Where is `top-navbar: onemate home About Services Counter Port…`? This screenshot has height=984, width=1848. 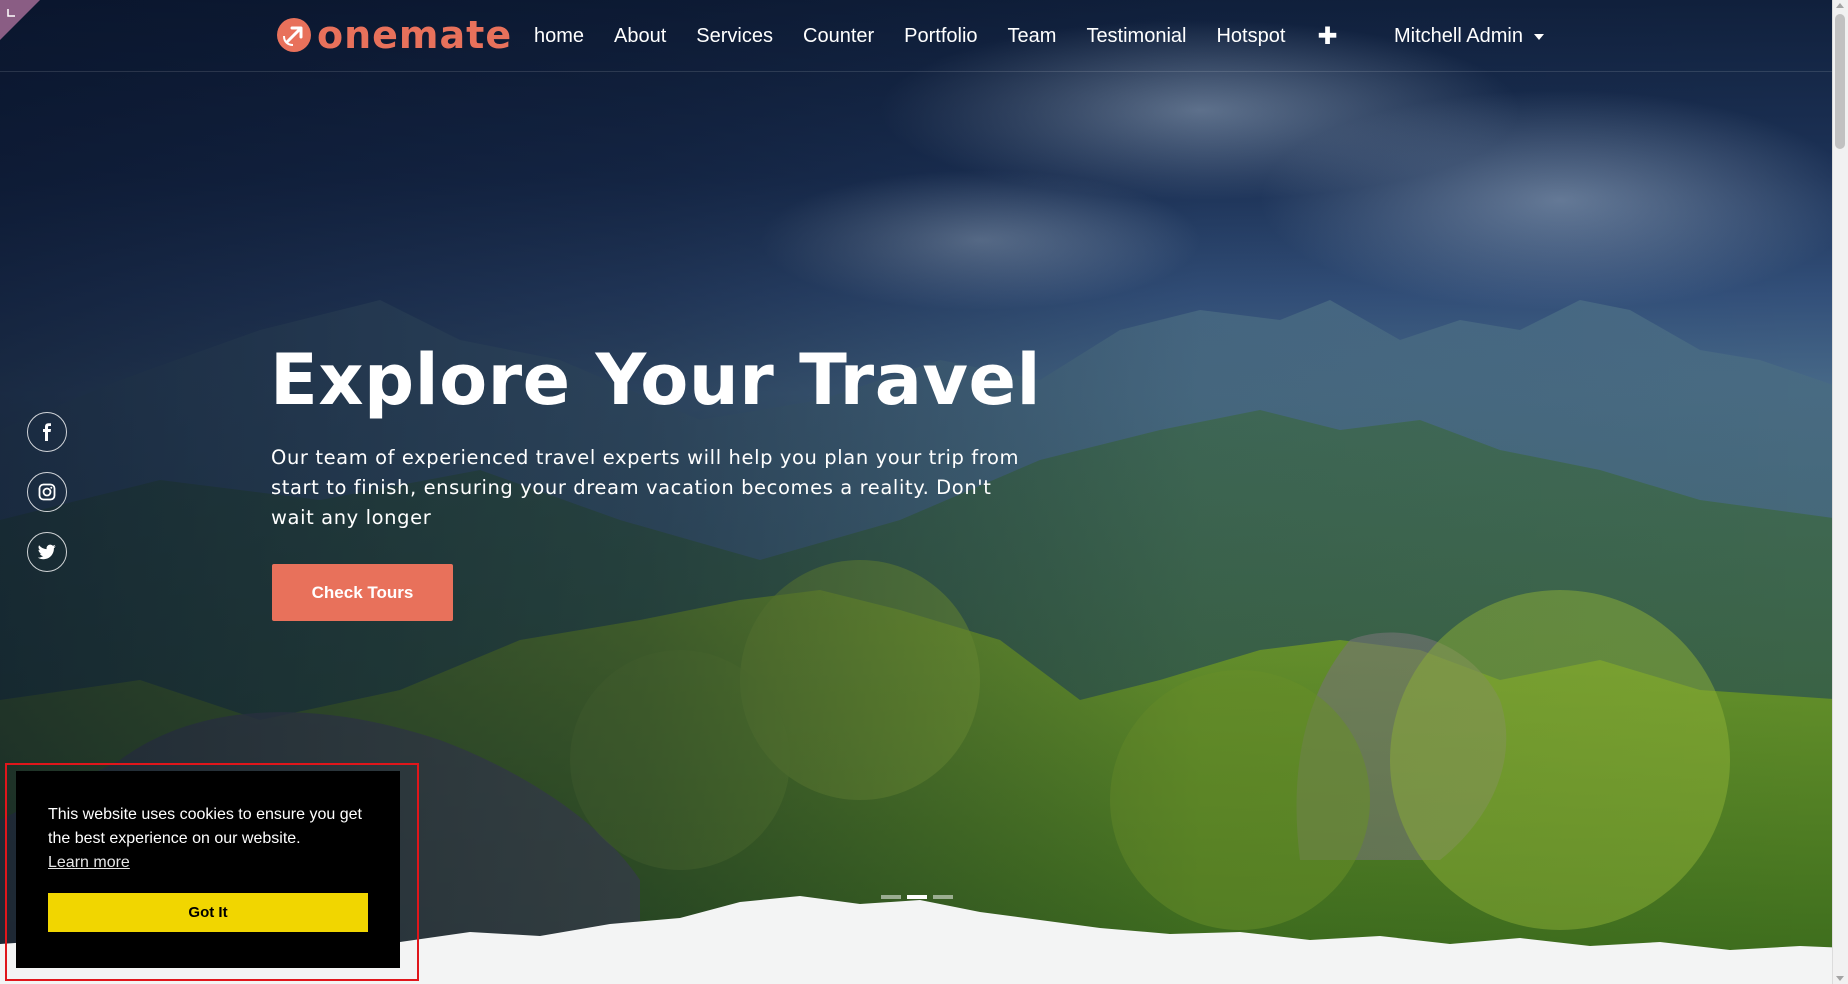 top-navbar: onemate home About Services Counter Port… is located at coordinates (916, 36).